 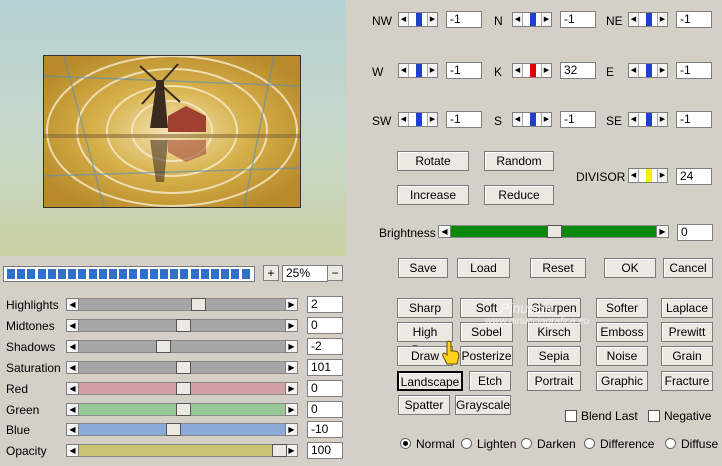 What do you see at coordinates (622, 356) in the screenshot?
I see `effect-noise-button: Noise` at bounding box center [622, 356].